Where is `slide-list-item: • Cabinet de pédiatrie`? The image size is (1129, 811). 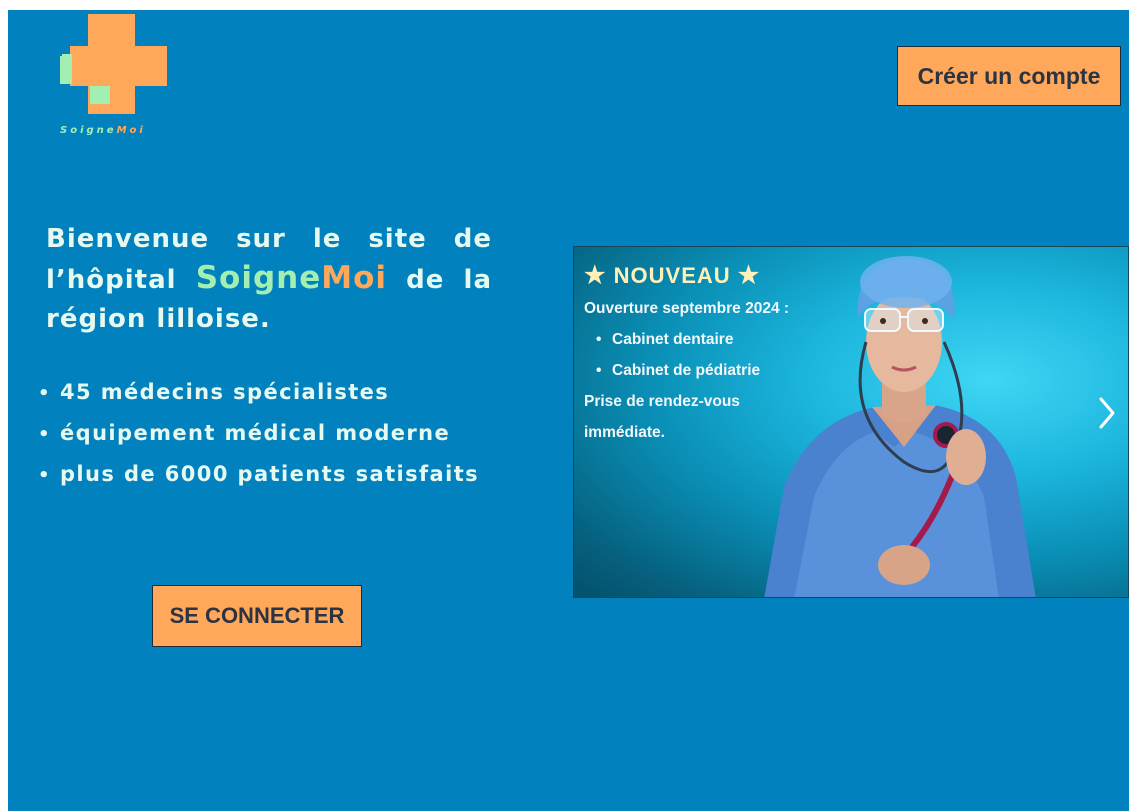
slide-list-item: • Cabinet de pédiatrie is located at coordinates (686, 370).